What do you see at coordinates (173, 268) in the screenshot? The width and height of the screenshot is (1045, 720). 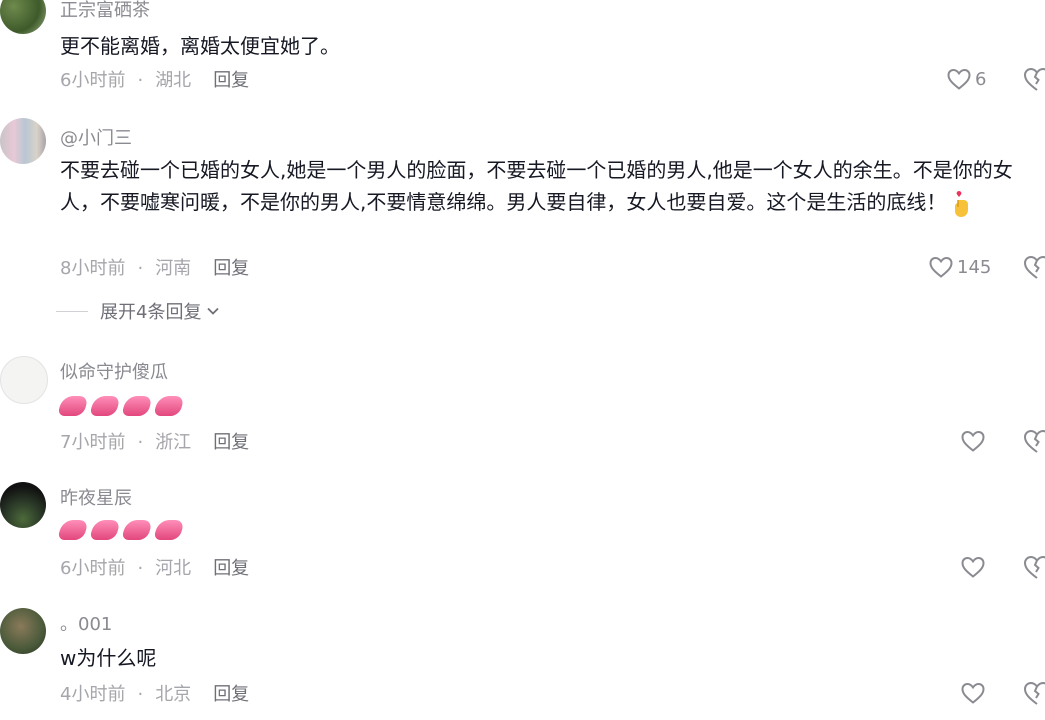 I see `comment-location: 河南` at bounding box center [173, 268].